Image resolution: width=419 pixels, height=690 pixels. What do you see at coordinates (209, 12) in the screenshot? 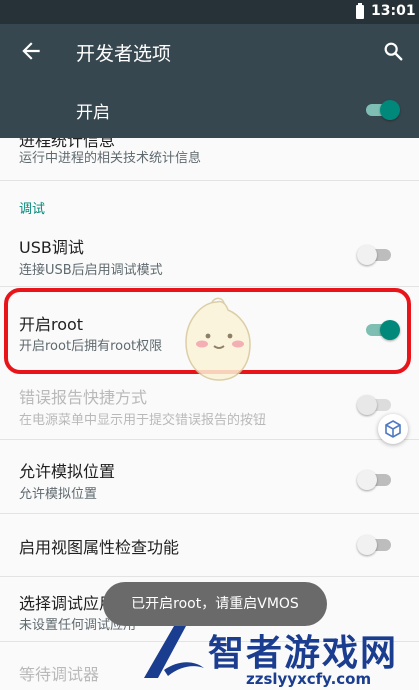
I see `status-bar: 13:01` at bounding box center [209, 12].